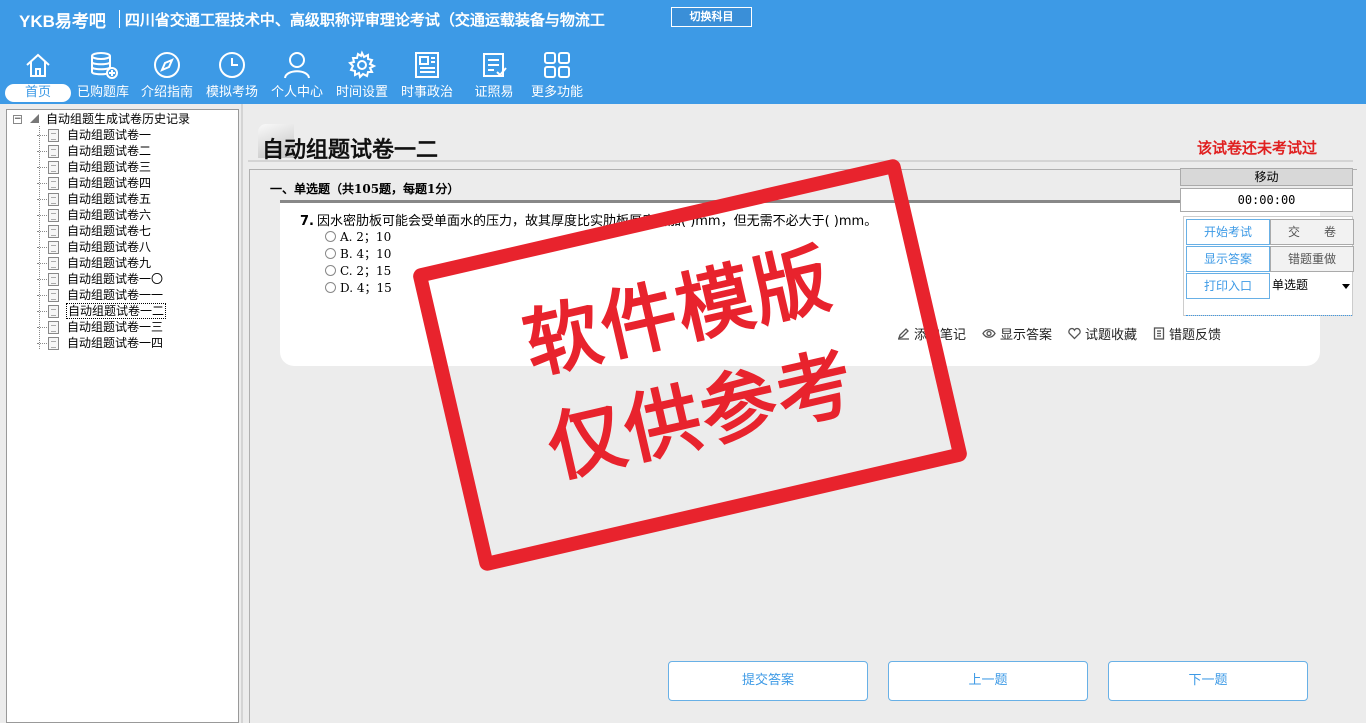  What do you see at coordinates (167, 65) in the screenshot?
I see `compass-icon` at bounding box center [167, 65].